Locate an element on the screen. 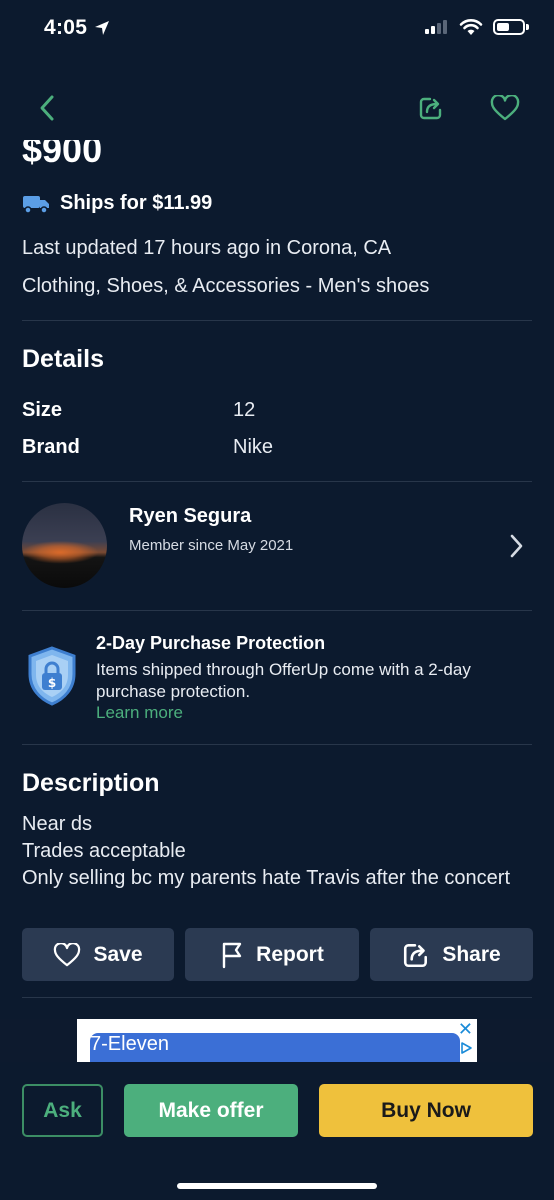  status-time: 4:05 is located at coordinates (66, 27).